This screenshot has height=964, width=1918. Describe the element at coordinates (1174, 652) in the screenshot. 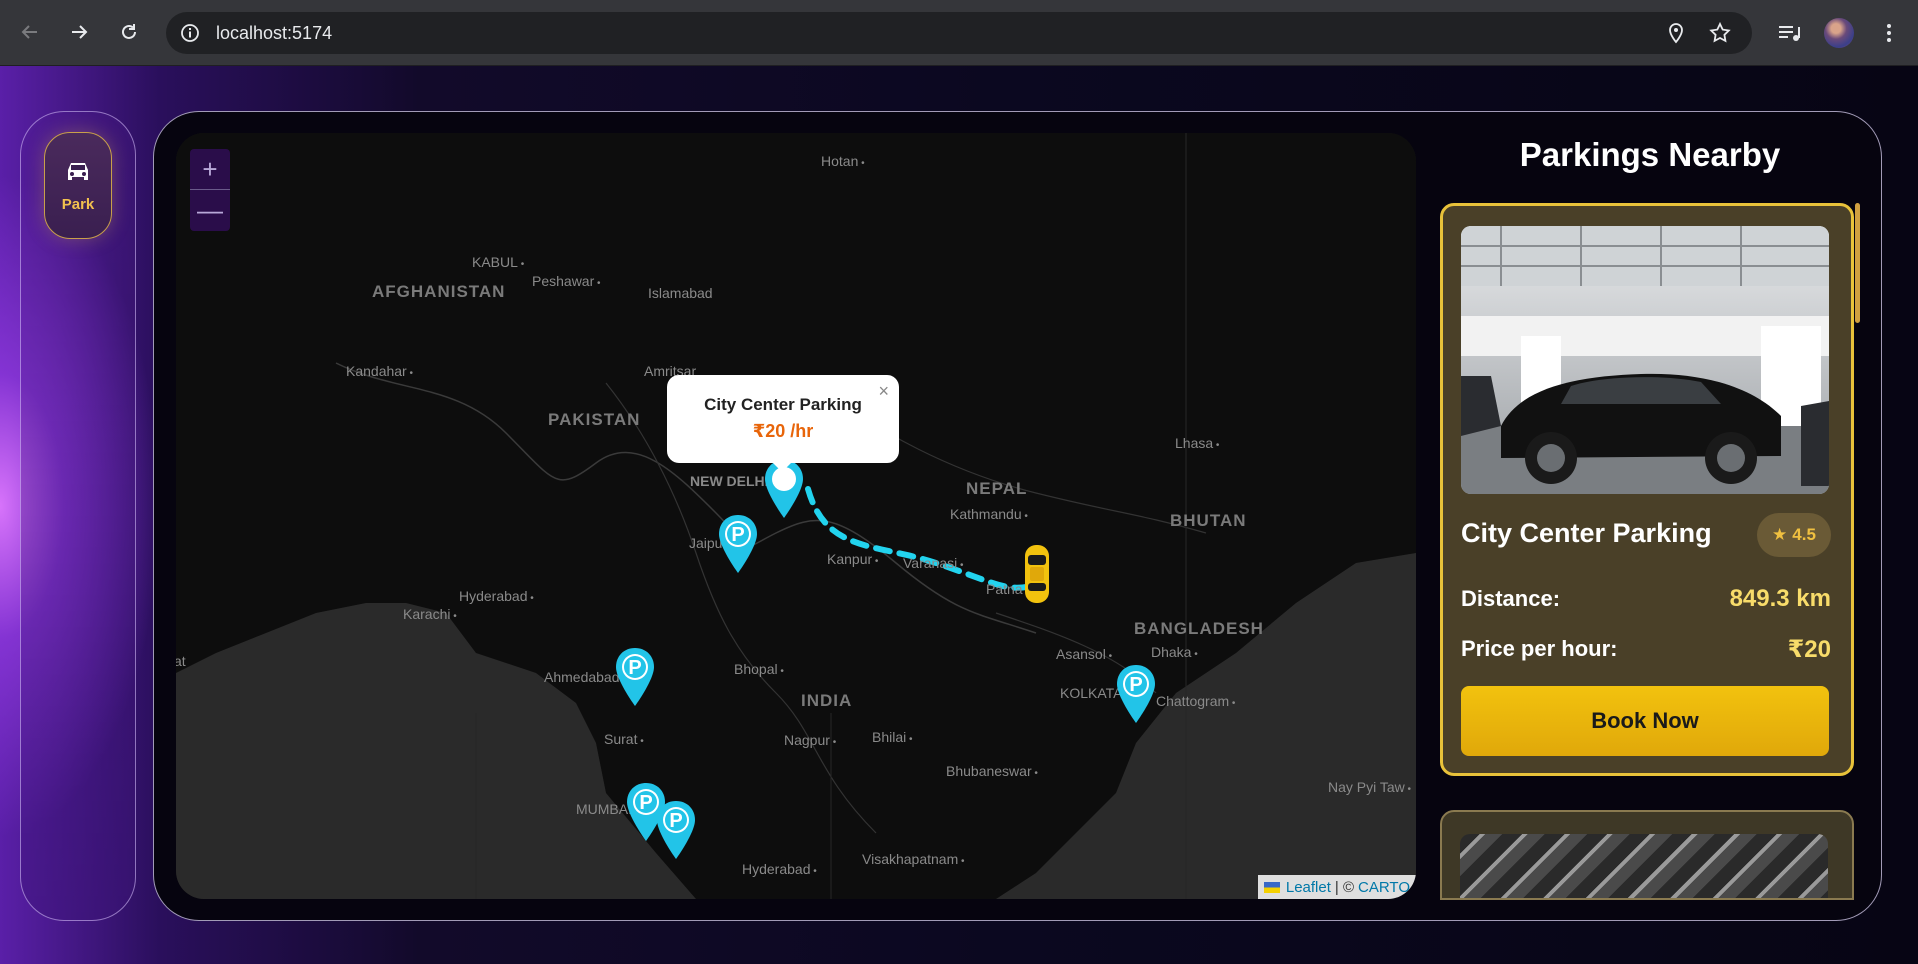

I see `map-label: Dhaka` at that location.